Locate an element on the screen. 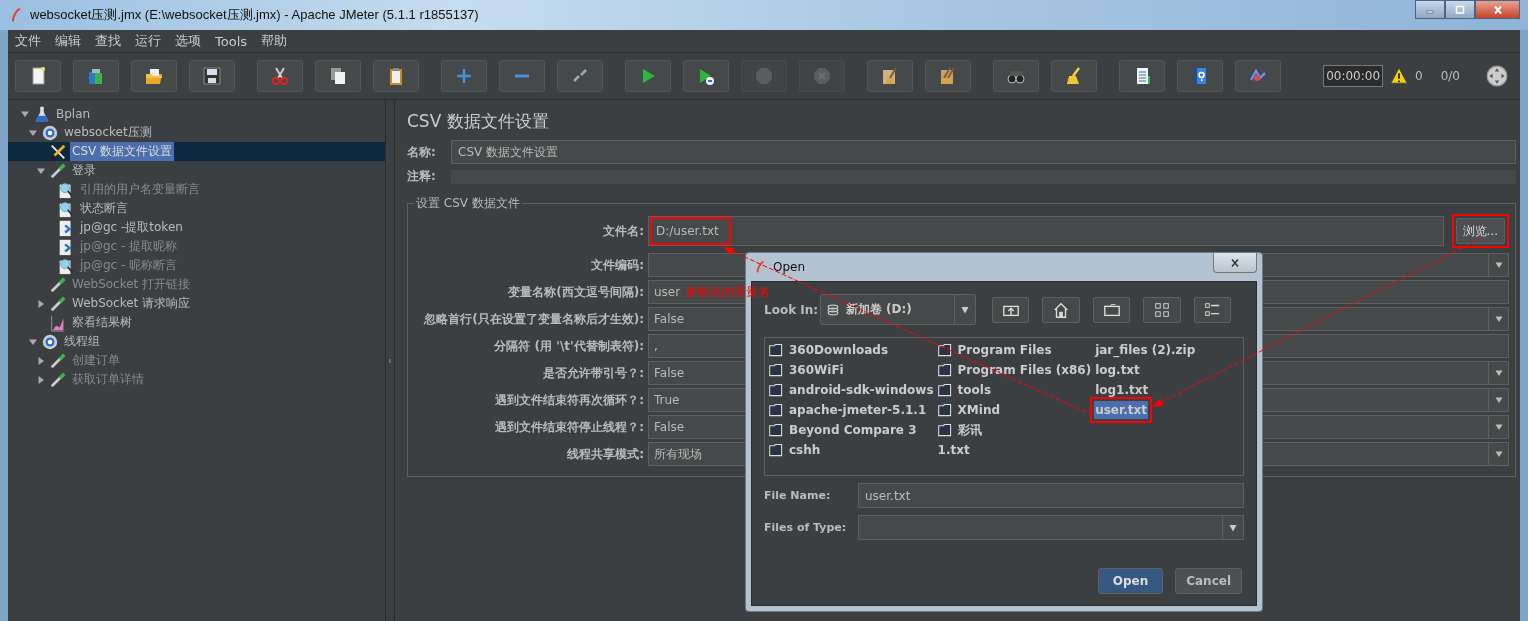  plus-icon is located at coordinates (464, 76).